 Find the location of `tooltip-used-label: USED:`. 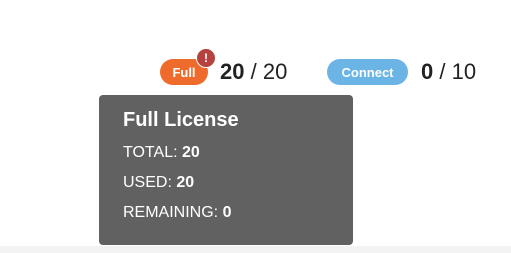

tooltip-used-label: USED: is located at coordinates (147, 182).